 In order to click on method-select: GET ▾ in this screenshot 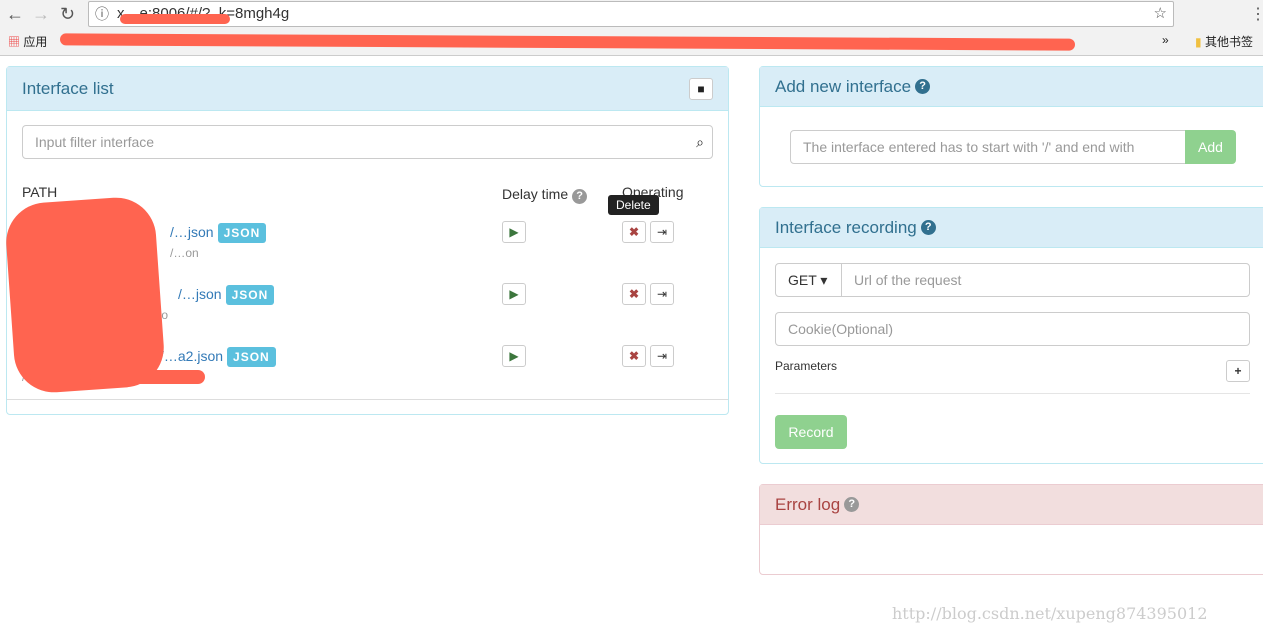, I will do `click(808, 280)`.